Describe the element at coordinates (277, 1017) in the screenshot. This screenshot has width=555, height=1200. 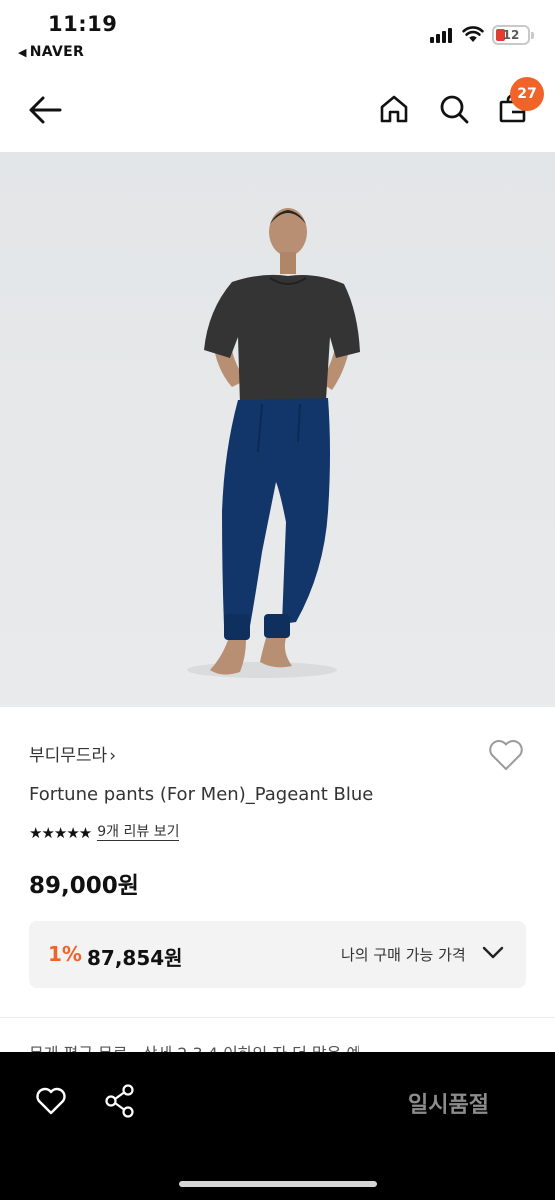
I see `section-divider` at that location.